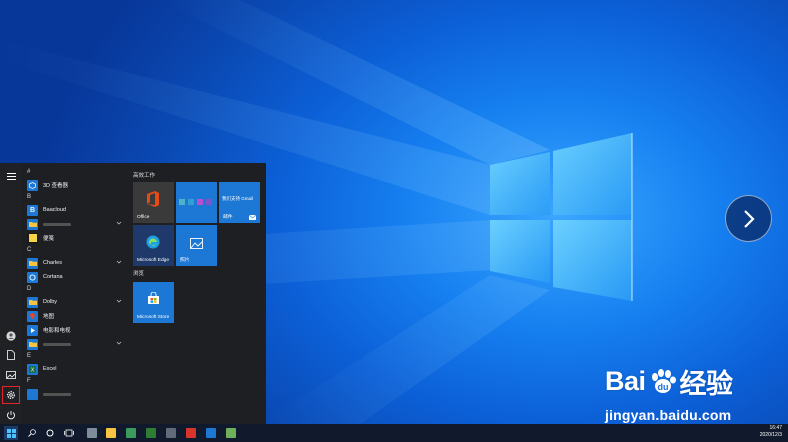 This screenshot has width=788, height=442. Describe the element at coordinates (75, 316) in the screenshot. I see `app-maps: 地图` at that location.